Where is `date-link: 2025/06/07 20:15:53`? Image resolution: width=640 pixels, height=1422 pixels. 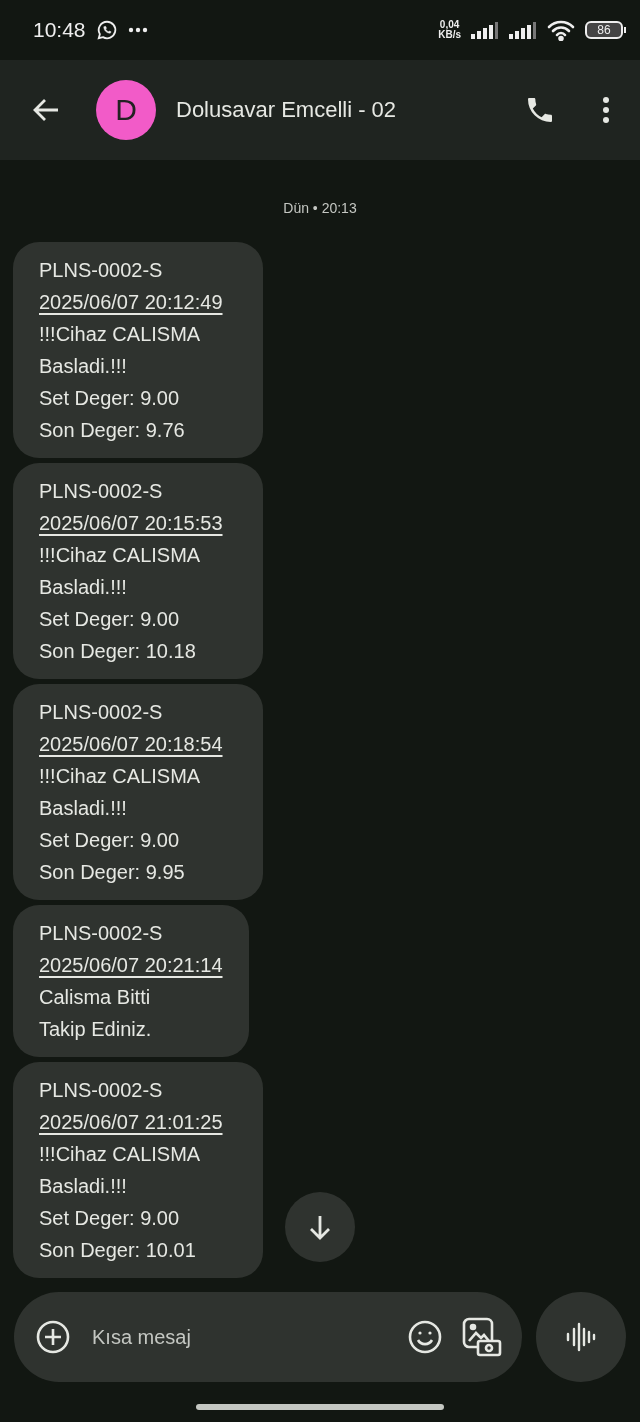 date-link: 2025/06/07 20:15:53 is located at coordinates (131, 523).